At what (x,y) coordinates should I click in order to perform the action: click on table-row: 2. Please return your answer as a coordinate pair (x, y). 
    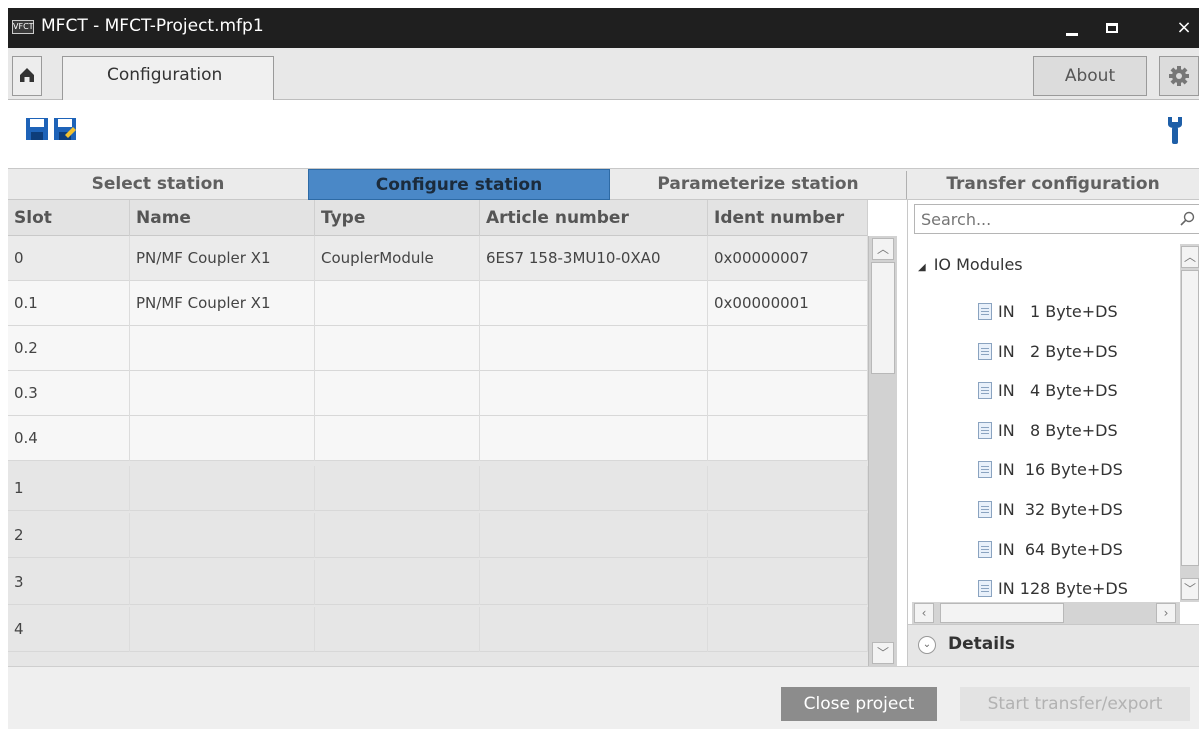
    Looking at the image, I should click on (438, 535).